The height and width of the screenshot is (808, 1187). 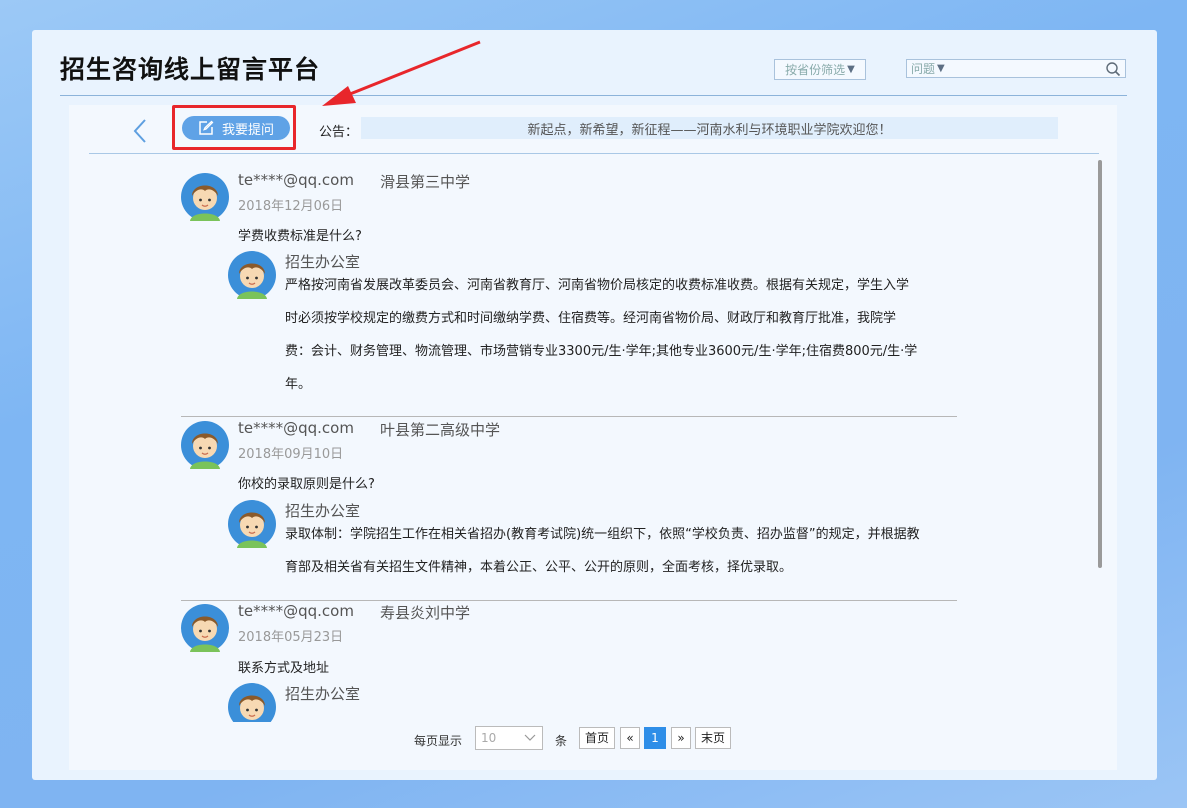 What do you see at coordinates (561, 741) in the screenshot?
I see `per-page-unit: 条` at bounding box center [561, 741].